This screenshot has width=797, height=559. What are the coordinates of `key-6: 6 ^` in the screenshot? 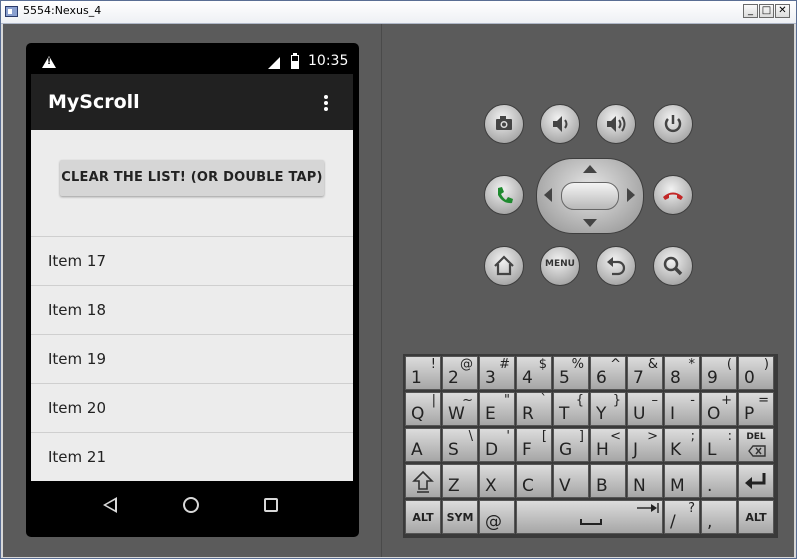 It's located at (608, 373).